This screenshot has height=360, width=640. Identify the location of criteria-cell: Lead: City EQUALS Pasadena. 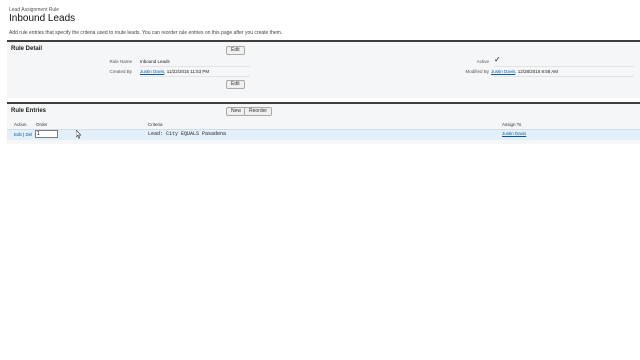
(187, 134).